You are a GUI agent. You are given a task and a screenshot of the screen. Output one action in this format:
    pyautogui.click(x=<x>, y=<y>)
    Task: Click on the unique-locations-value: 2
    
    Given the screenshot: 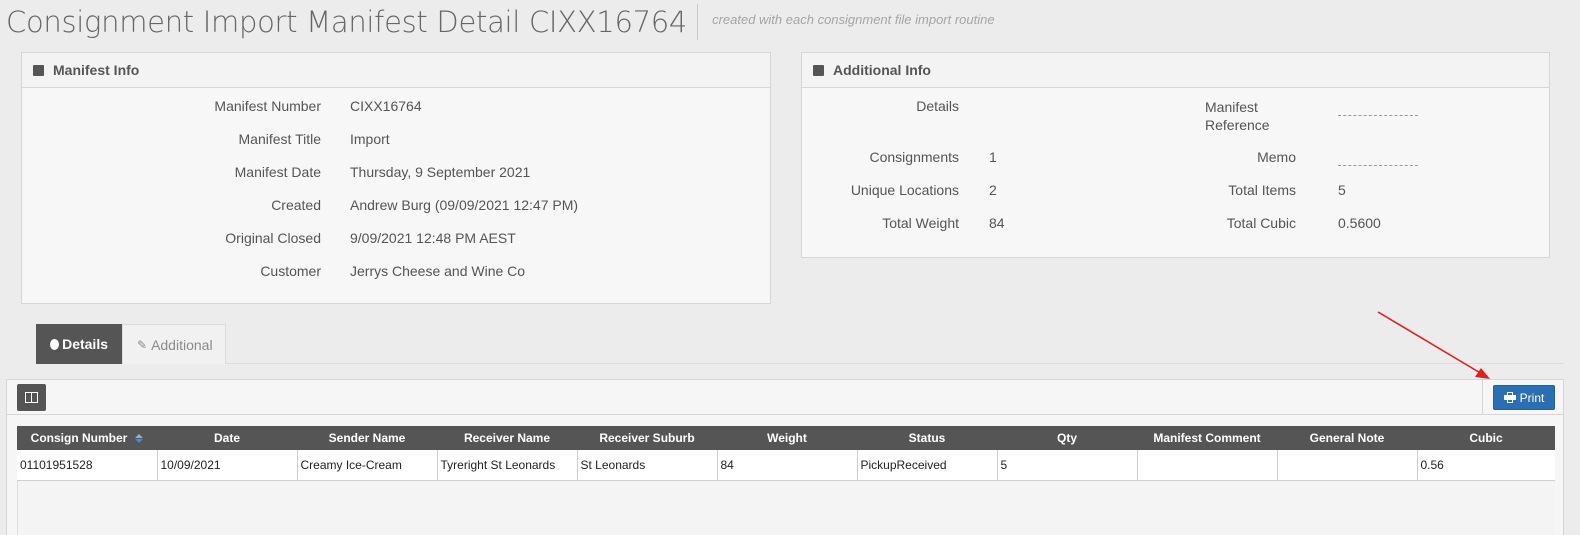 What is the action you would take?
    pyautogui.click(x=993, y=190)
    